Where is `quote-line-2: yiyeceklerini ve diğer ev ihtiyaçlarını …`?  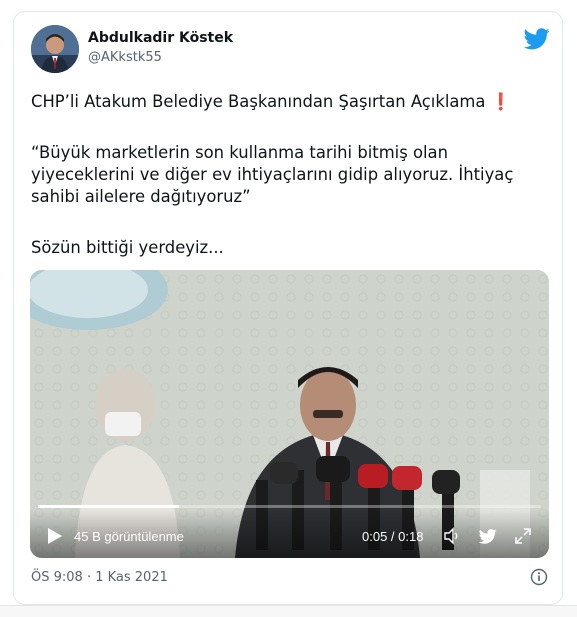 quote-line-2: yiyeceklerini ve diğer ev ihtiyaçlarını … is located at coordinates (272, 174).